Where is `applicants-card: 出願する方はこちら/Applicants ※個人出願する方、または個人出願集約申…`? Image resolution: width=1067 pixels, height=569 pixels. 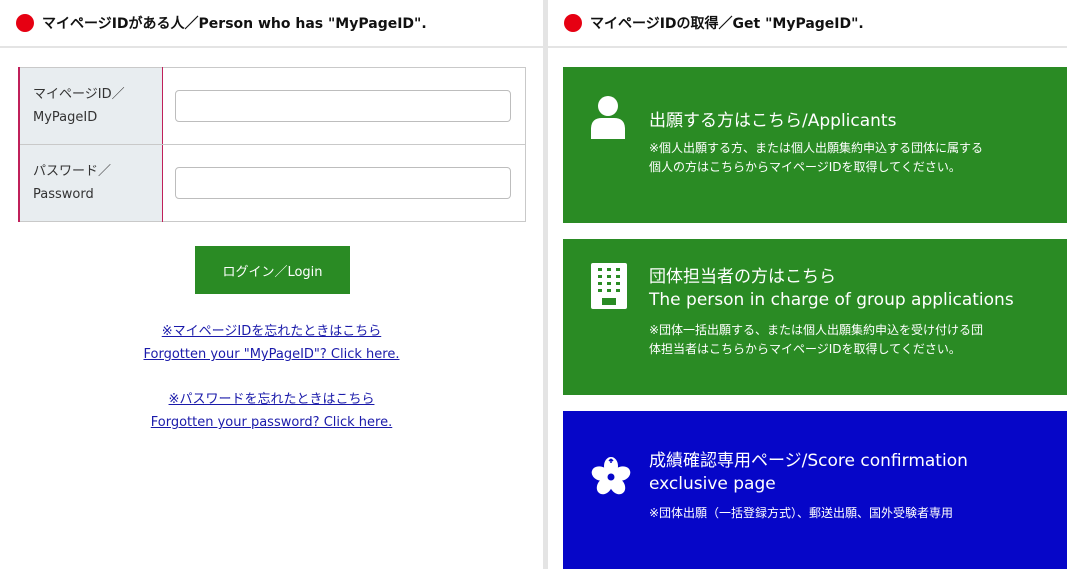 applicants-card: 出願する方はこちら/Applicants ※個人出願する方、または個人出願集約申… is located at coordinates (815, 145).